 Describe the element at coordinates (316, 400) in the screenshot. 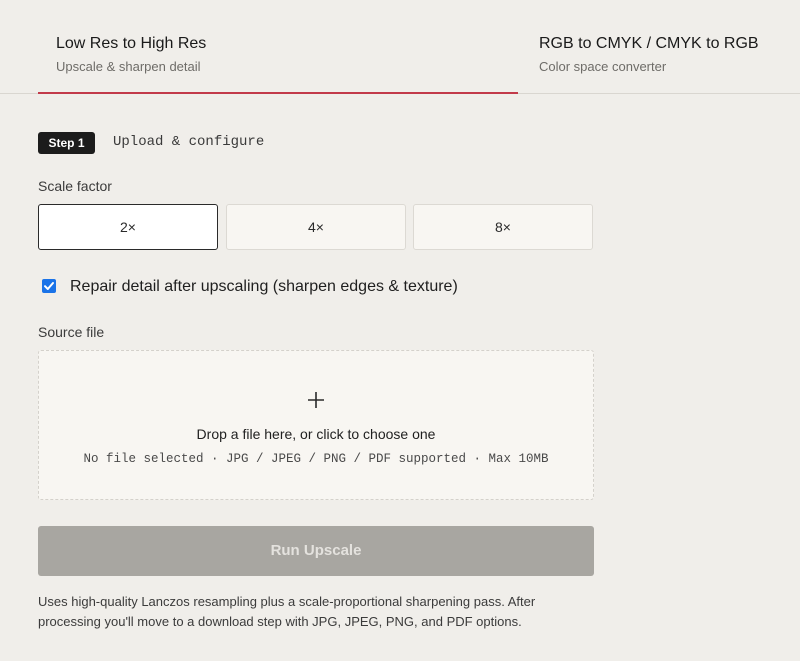

I see `plus-icon` at that location.